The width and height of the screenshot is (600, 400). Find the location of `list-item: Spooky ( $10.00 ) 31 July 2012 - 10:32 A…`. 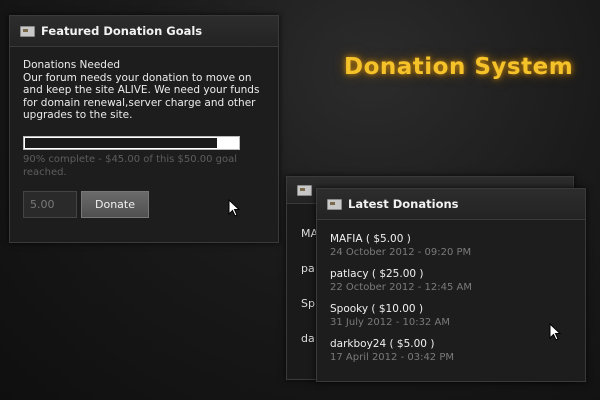

list-item: Spooky ( $10.00 ) 31 July 2012 - 10:32 A… is located at coordinates (451, 316).